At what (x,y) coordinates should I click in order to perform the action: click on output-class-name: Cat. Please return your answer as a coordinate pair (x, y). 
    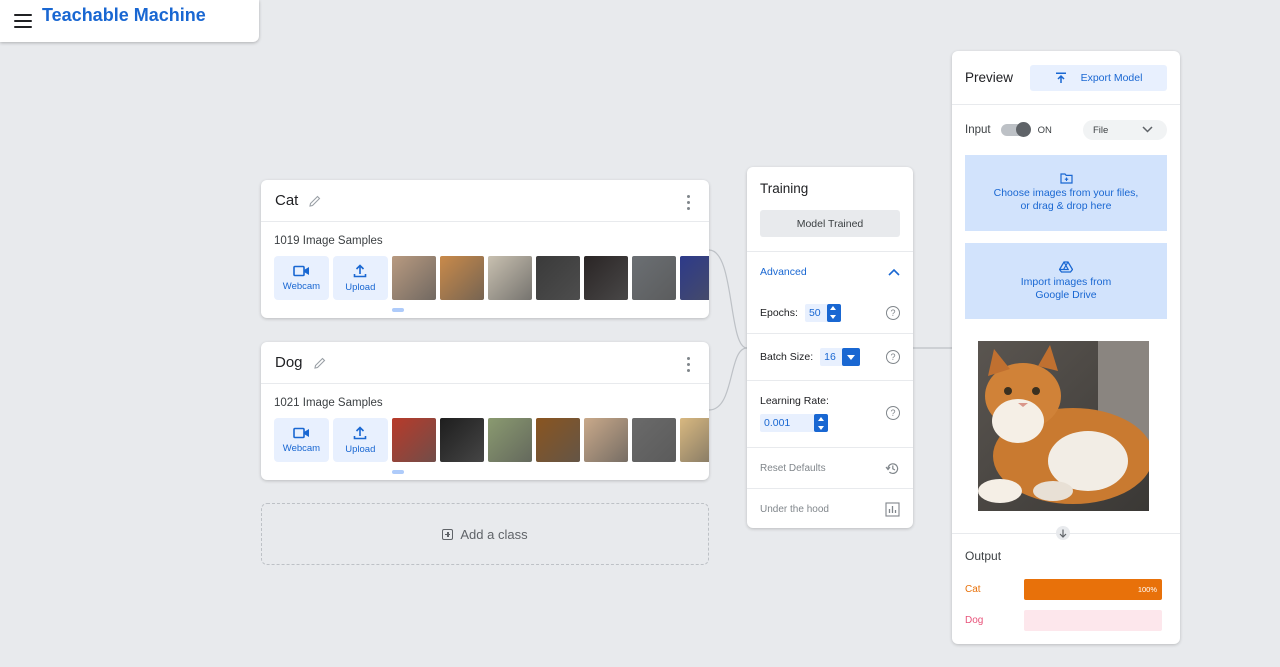
    Looking at the image, I should click on (973, 589).